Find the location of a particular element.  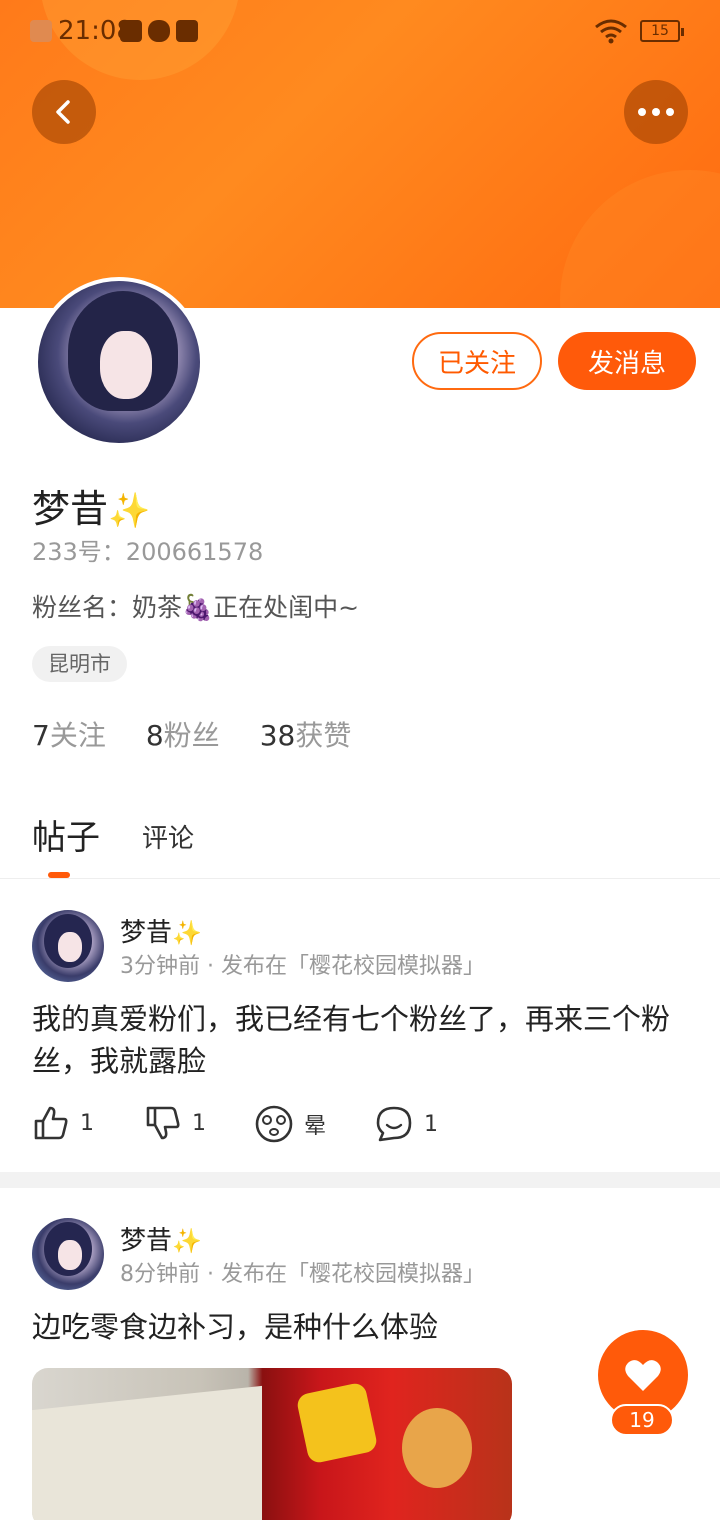

like-button: 1 is located at coordinates (63, 1123).